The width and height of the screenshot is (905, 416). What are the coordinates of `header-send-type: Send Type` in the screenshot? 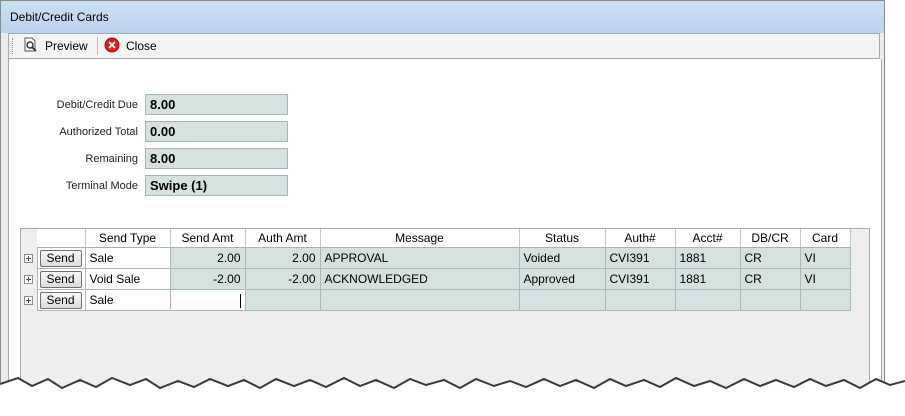 It's located at (128, 238).